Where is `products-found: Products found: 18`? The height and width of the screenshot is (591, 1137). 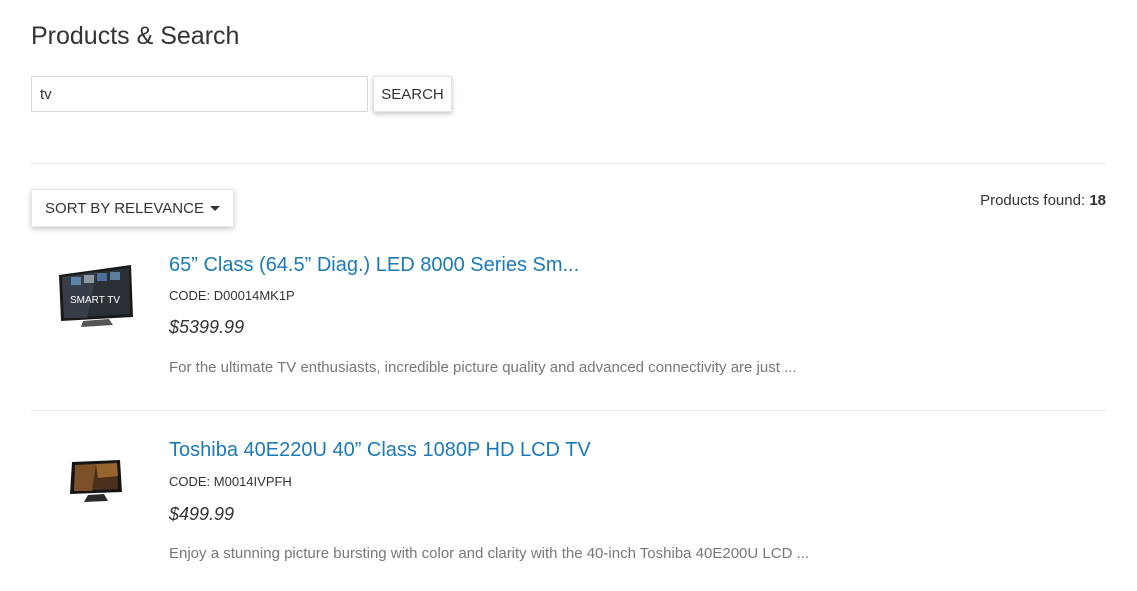
products-found: Products found: 18 is located at coordinates (1043, 200).